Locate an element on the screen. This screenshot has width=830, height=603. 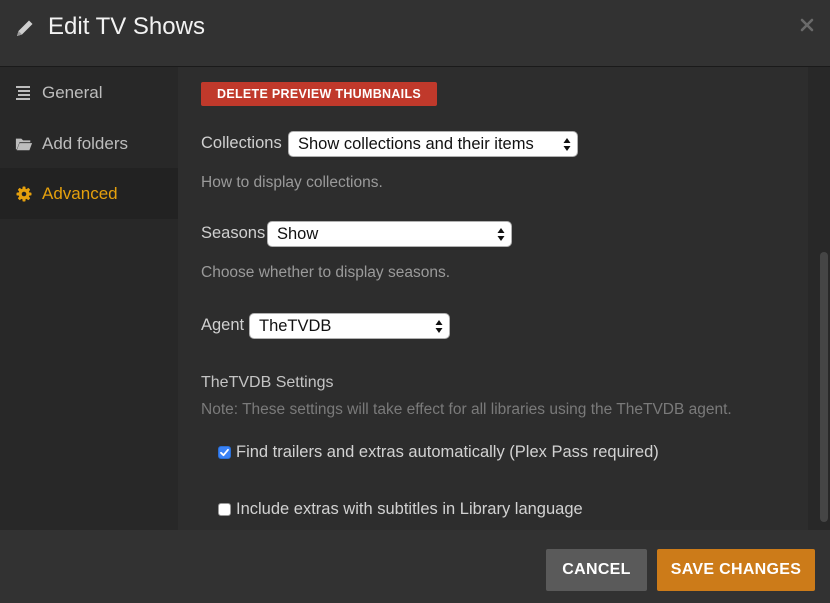
seasons-select: Show is located at coordinates (389, 234).